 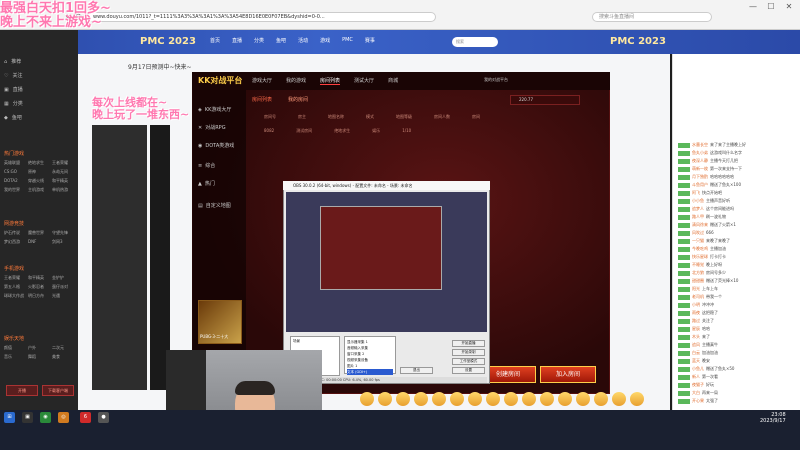 I want to click on chat-username: 鱼丸小弟, so click(x=700, y=152).